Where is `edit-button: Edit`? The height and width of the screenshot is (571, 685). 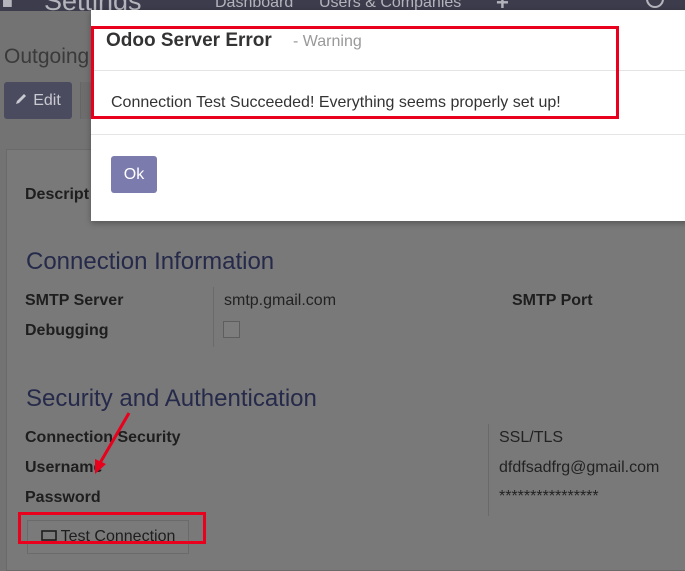
edit-button: Edit is located at coordinates (38, 100).